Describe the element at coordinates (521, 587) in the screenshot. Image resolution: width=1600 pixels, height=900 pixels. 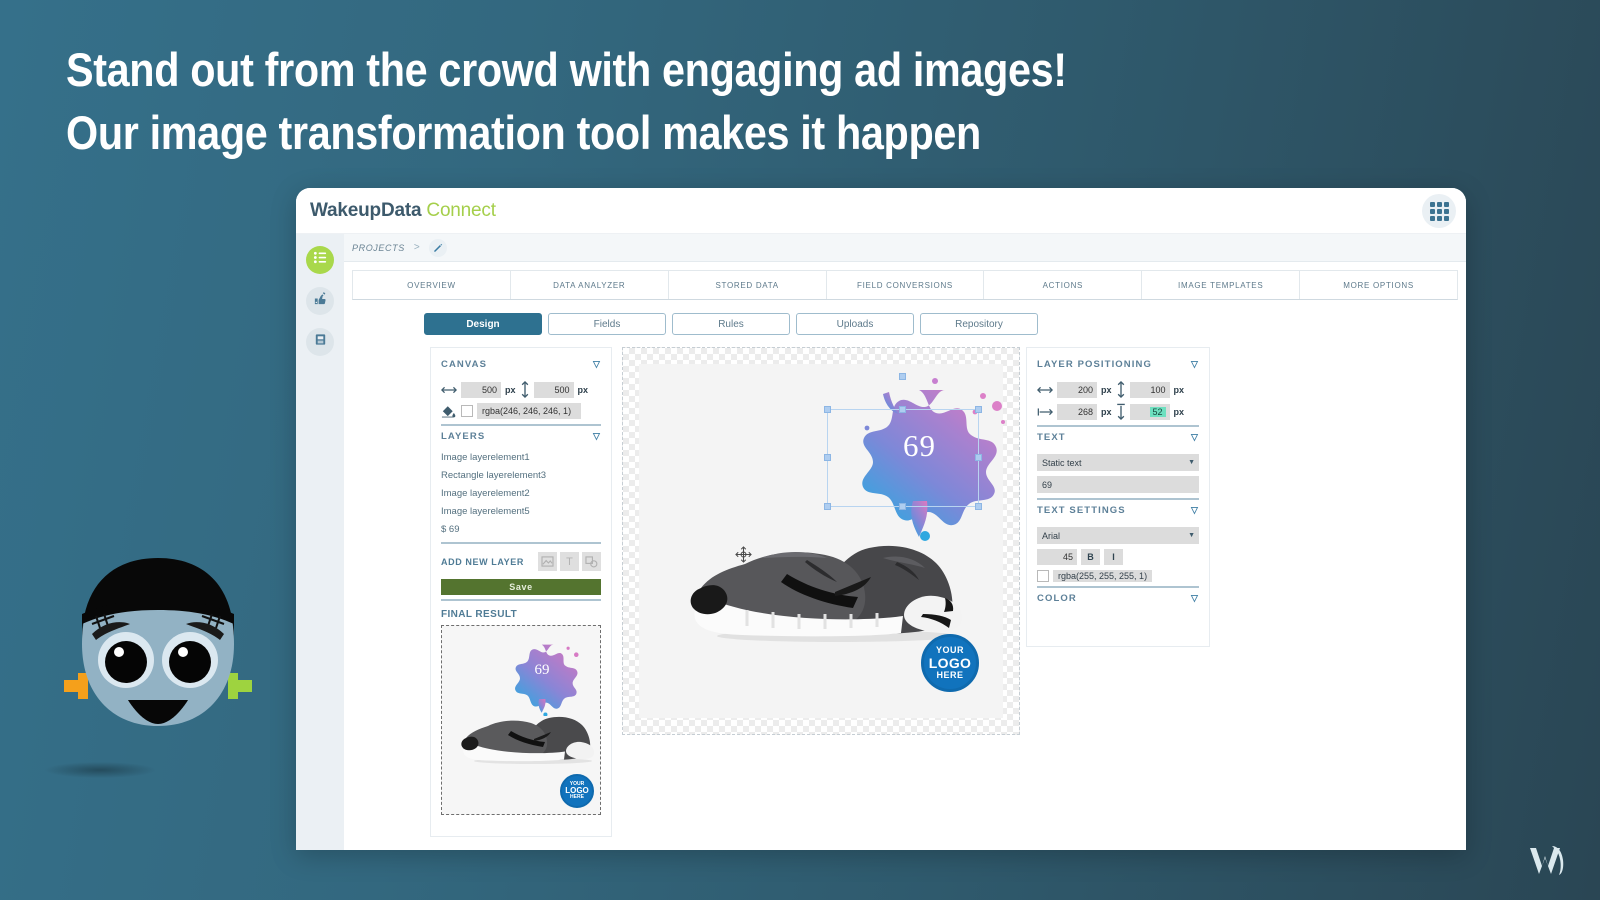
I see `save-button: Save` at that location.